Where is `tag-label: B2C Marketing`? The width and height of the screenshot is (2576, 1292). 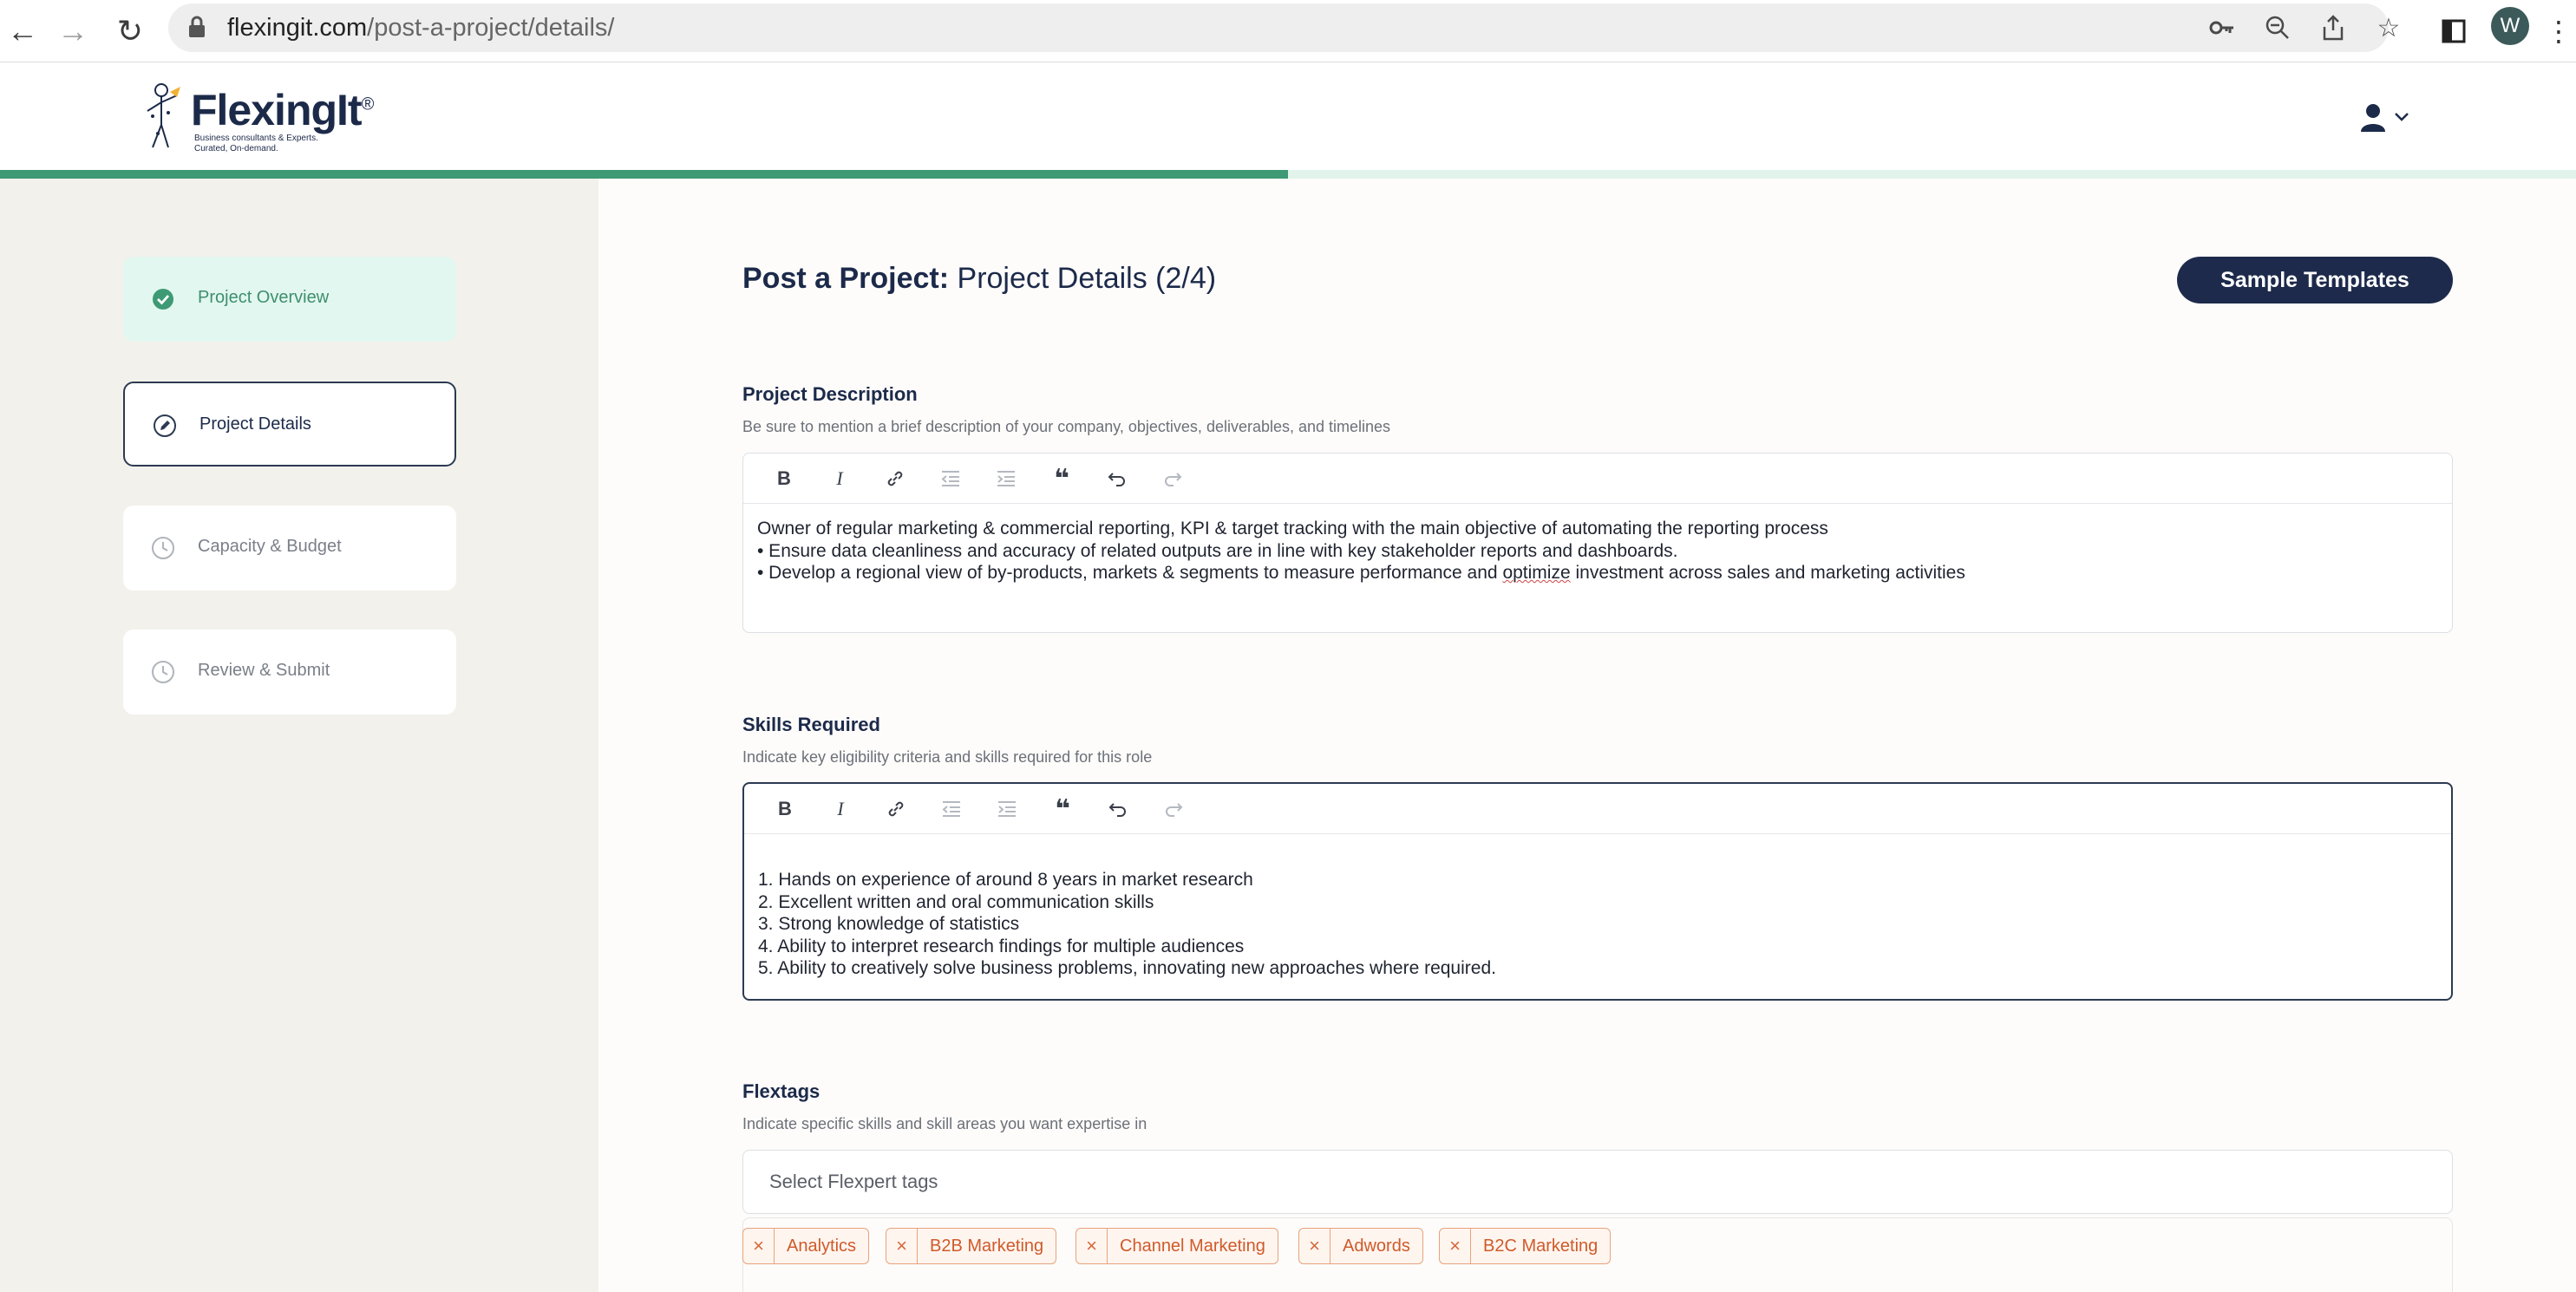
tag-label: B2C Marketing is located at coordinates (1541, 1246).